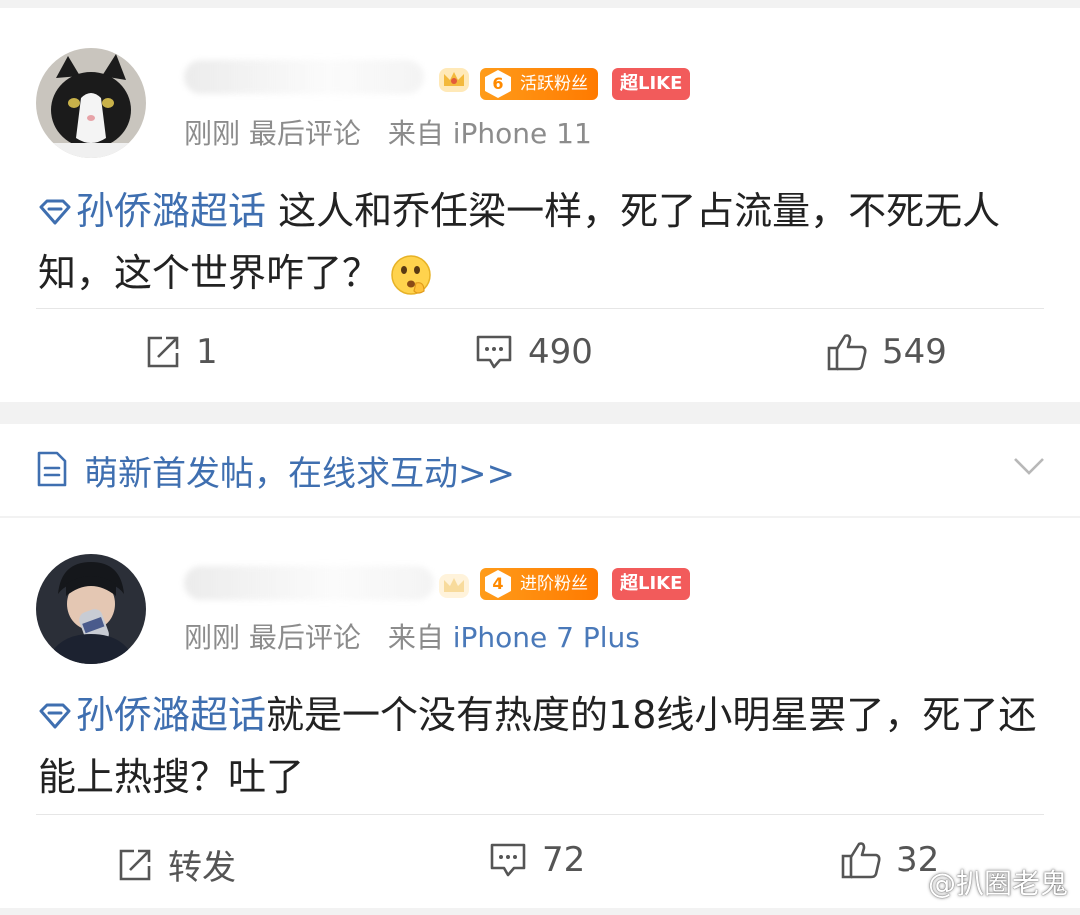 The height and width of the screenshot is (915, 1080). I want to click on repost-button: 转发, so click(176, 864).